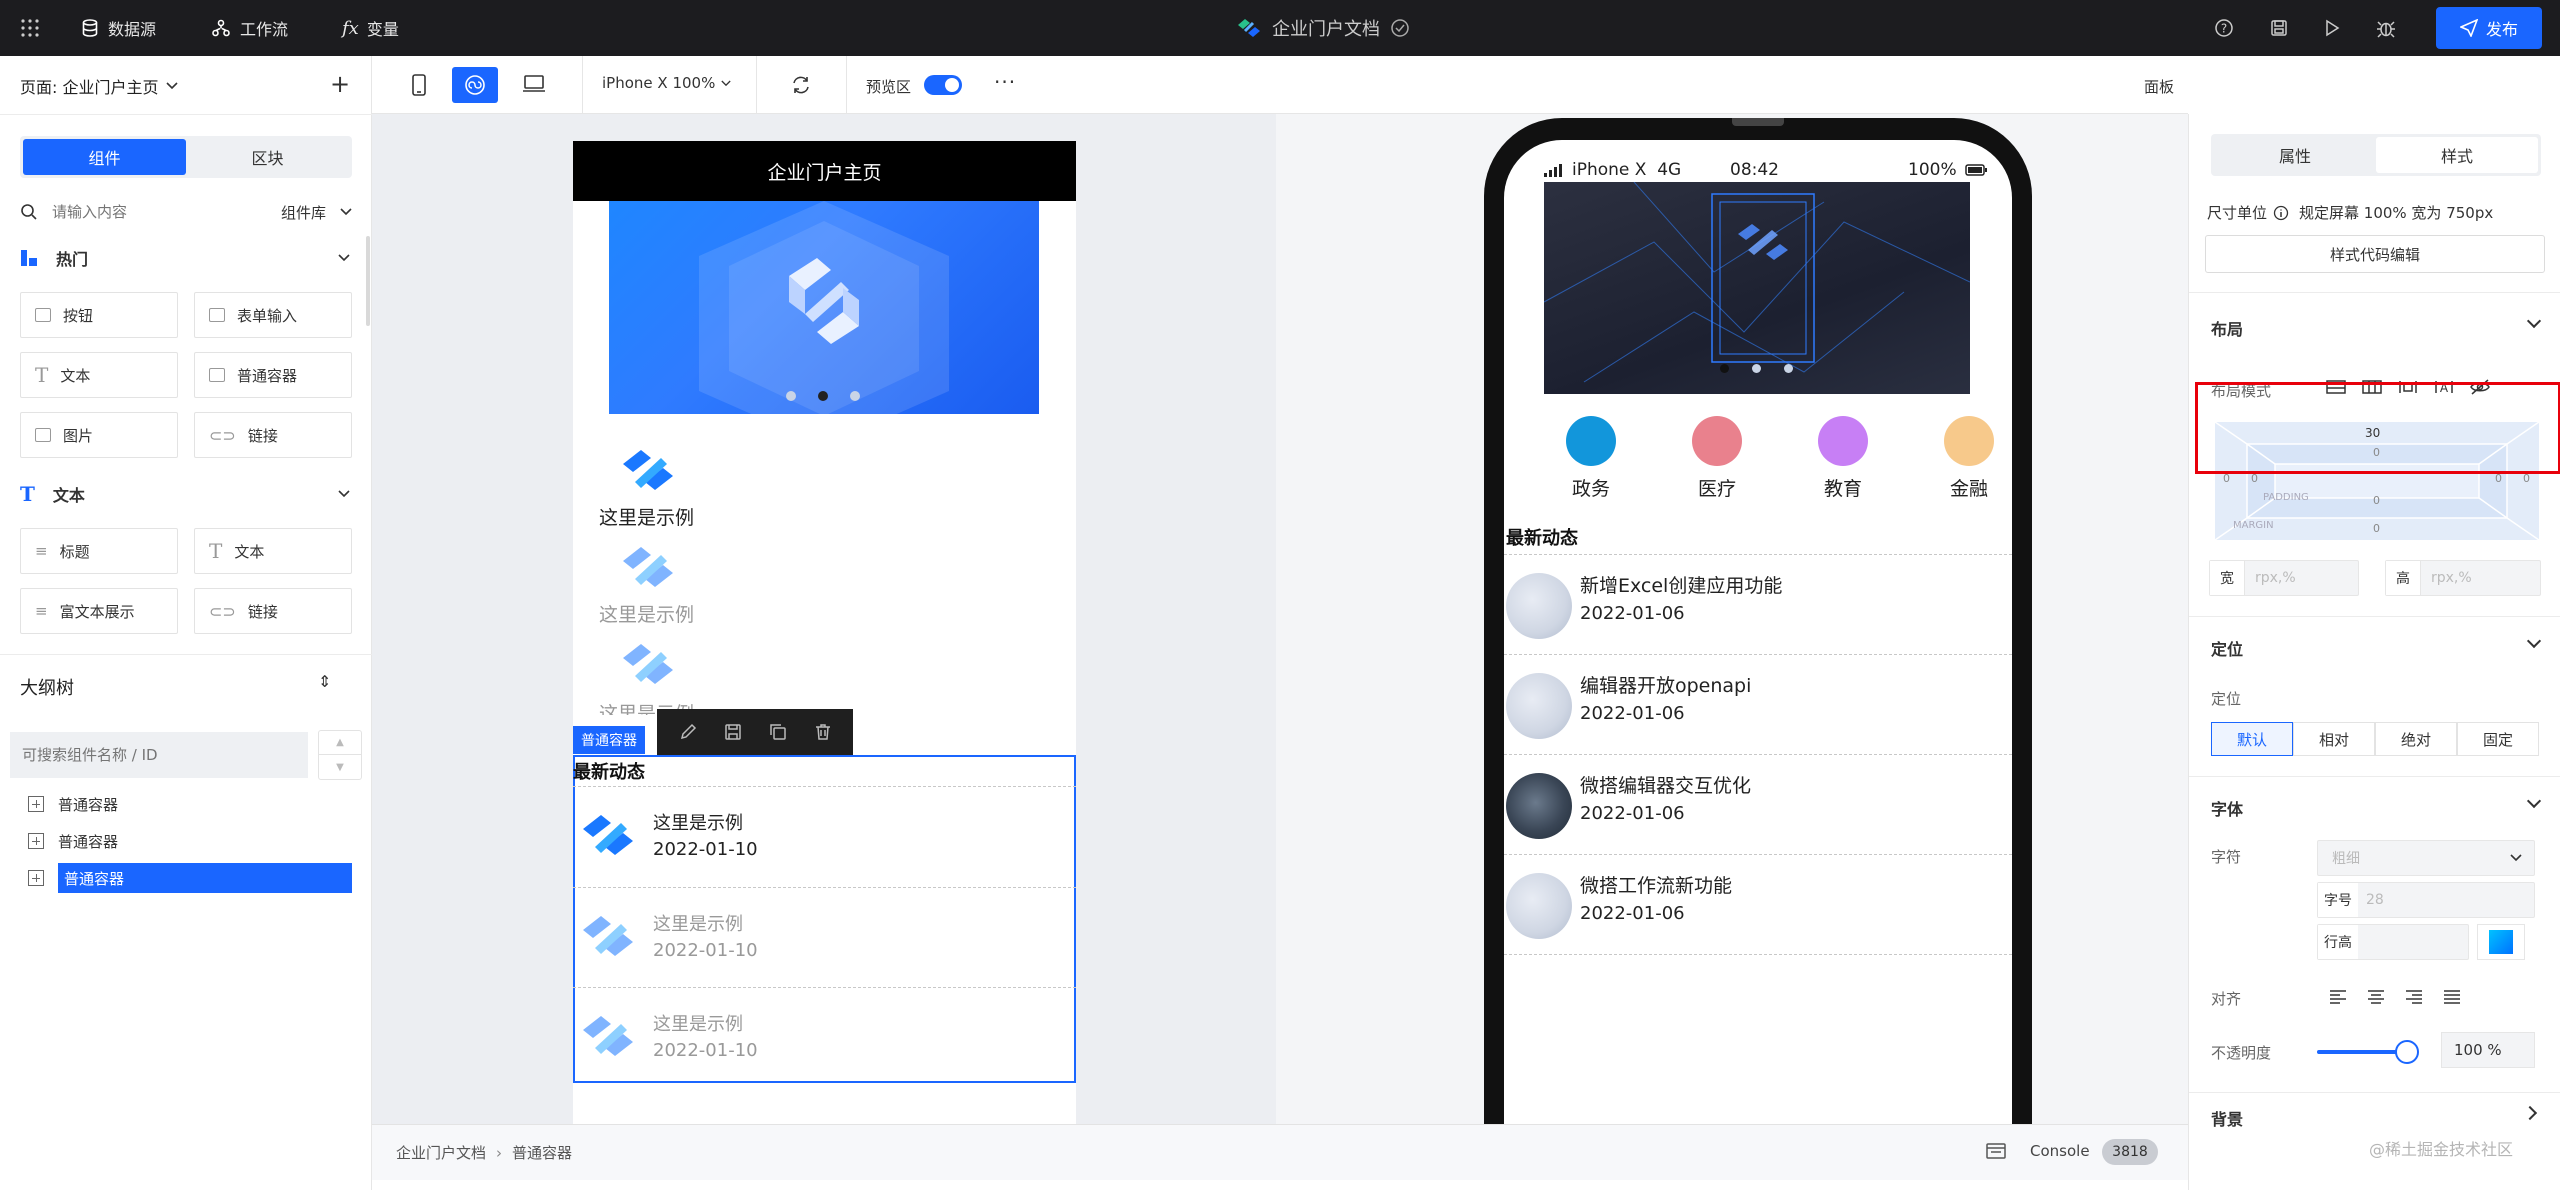 The width and height of the screenshot is (2560, 1190). Describe the element at coordinates (370, 28) in the screenshot. I see `variables-menu: fx 变量` at that location.